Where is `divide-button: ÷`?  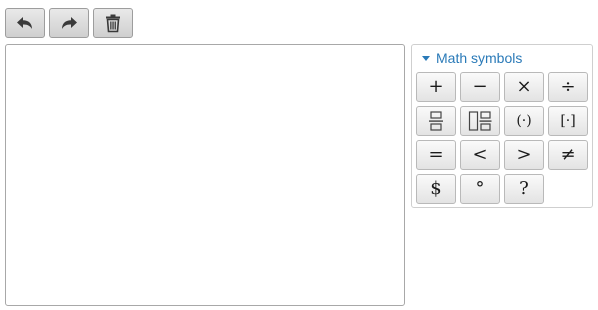
divide-button: ÷ is located at coordinates (568, 87).